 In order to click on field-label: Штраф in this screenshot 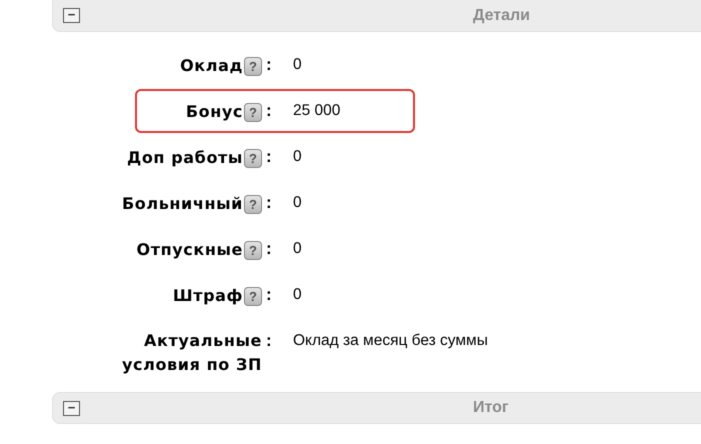, I will do `click(207, 296)`.